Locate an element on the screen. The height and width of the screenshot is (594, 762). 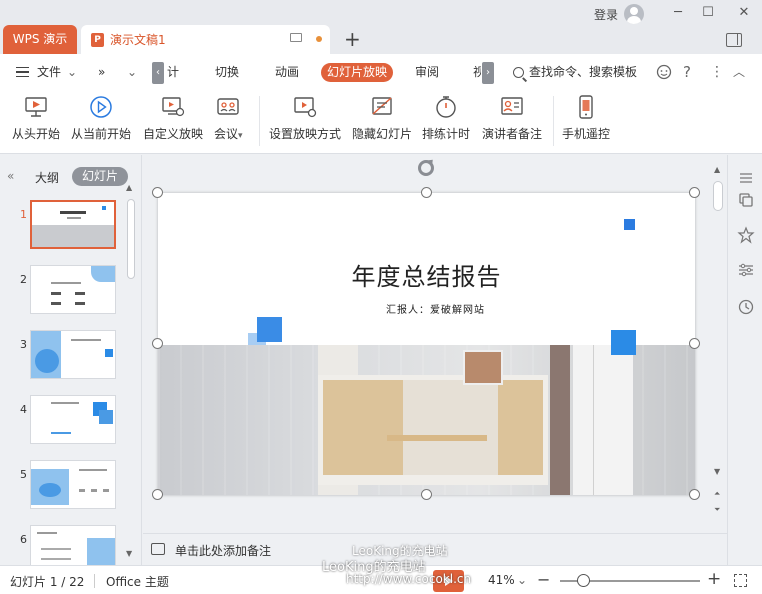
history-icon is located at coordinates (746, 307).